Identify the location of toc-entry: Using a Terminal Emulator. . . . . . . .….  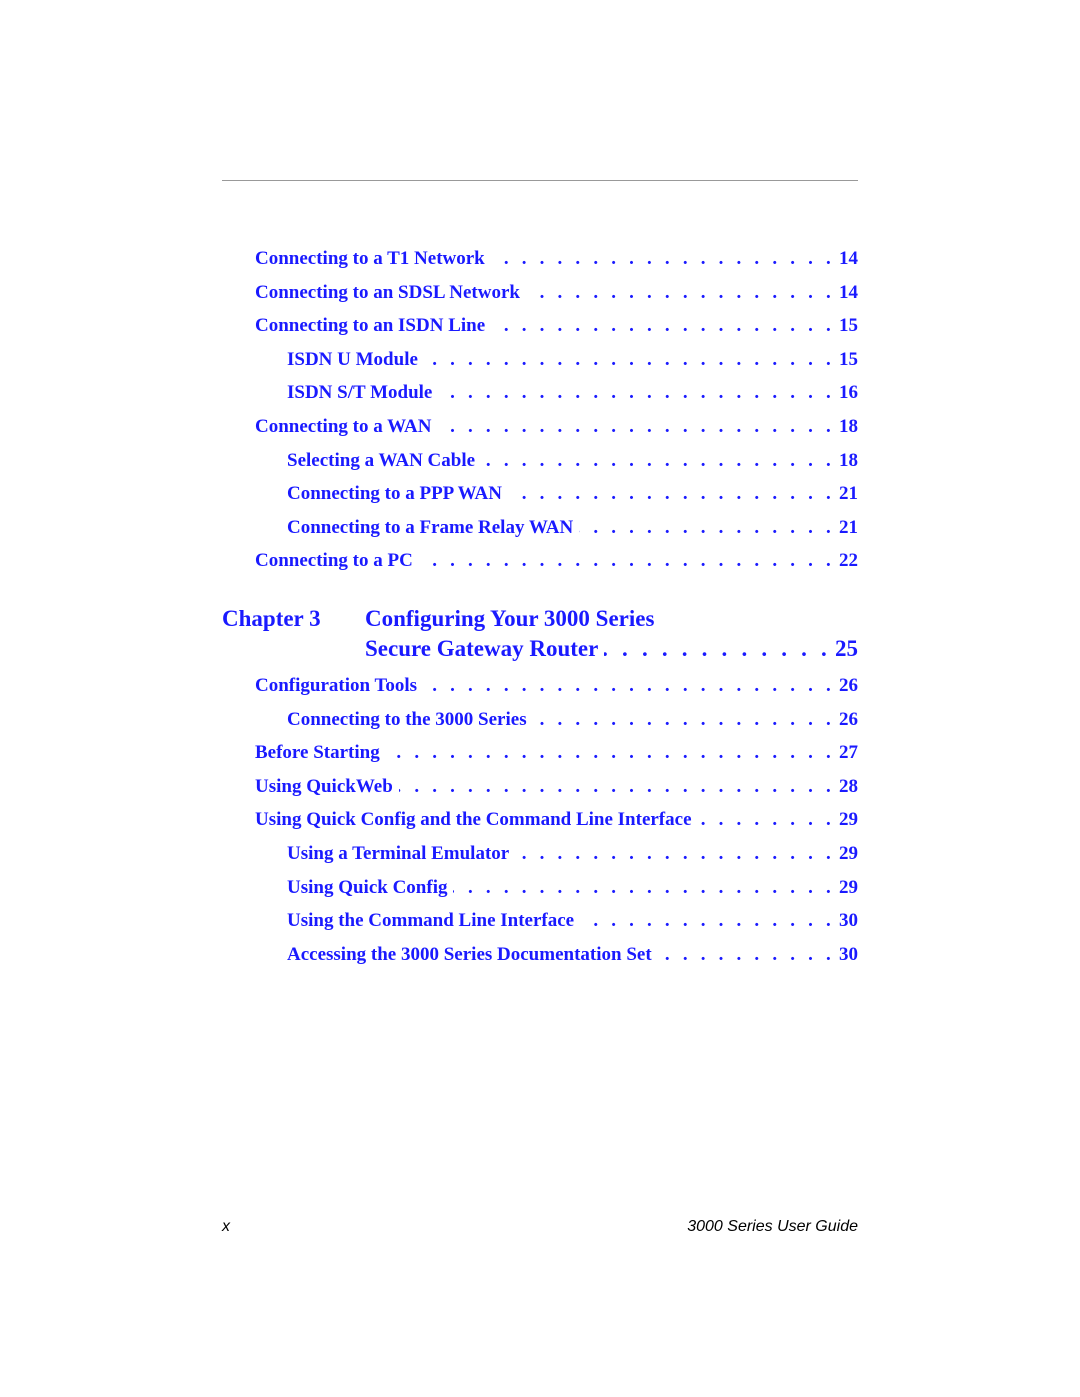
(429, 856).